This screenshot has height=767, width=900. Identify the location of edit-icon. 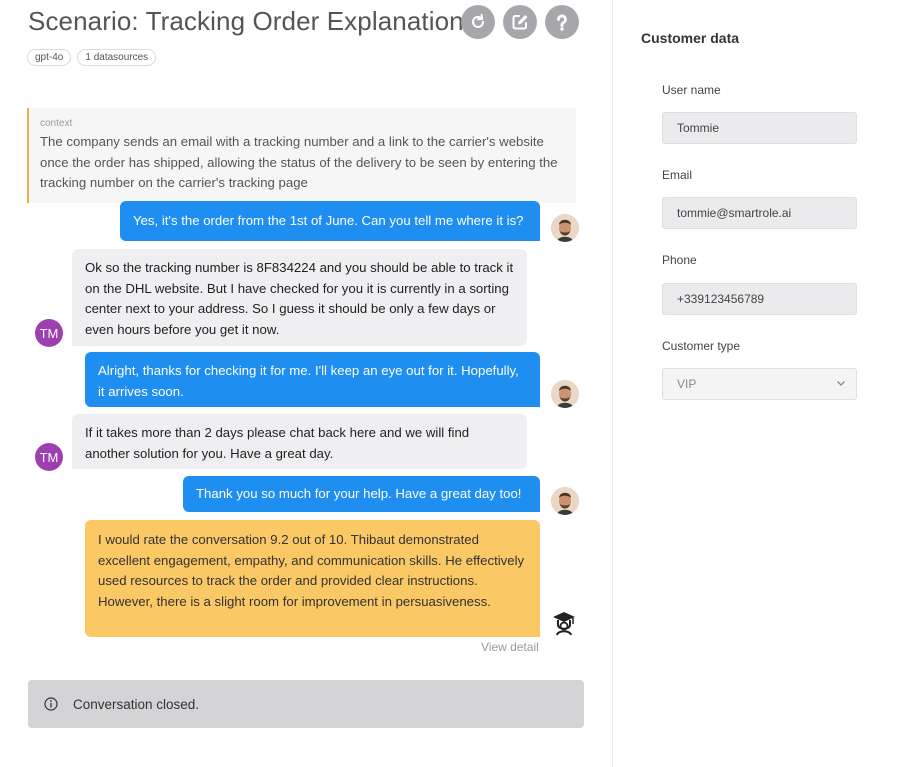
(520, 22).